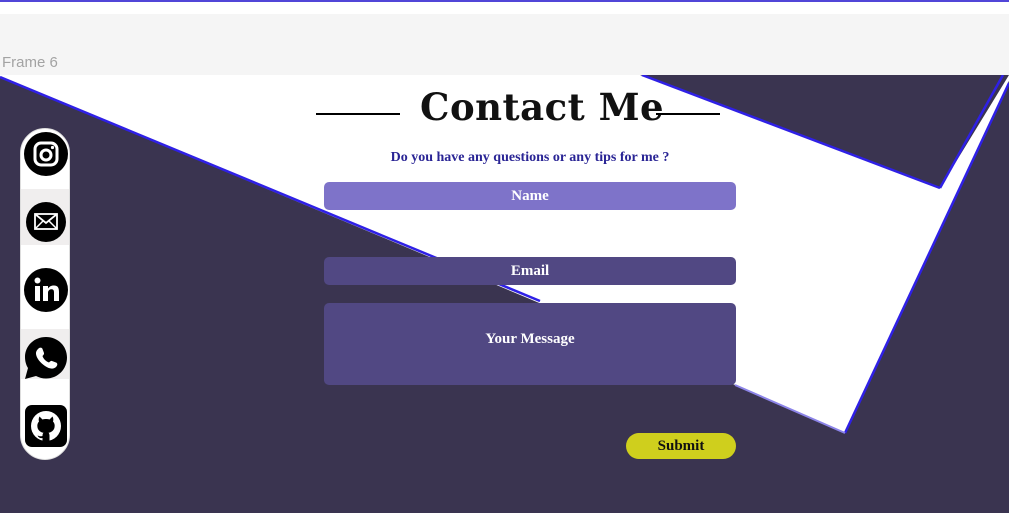 The height and width of the screenshot is (513, 1009). I want to click on social-sidebar, so click(45, 294).